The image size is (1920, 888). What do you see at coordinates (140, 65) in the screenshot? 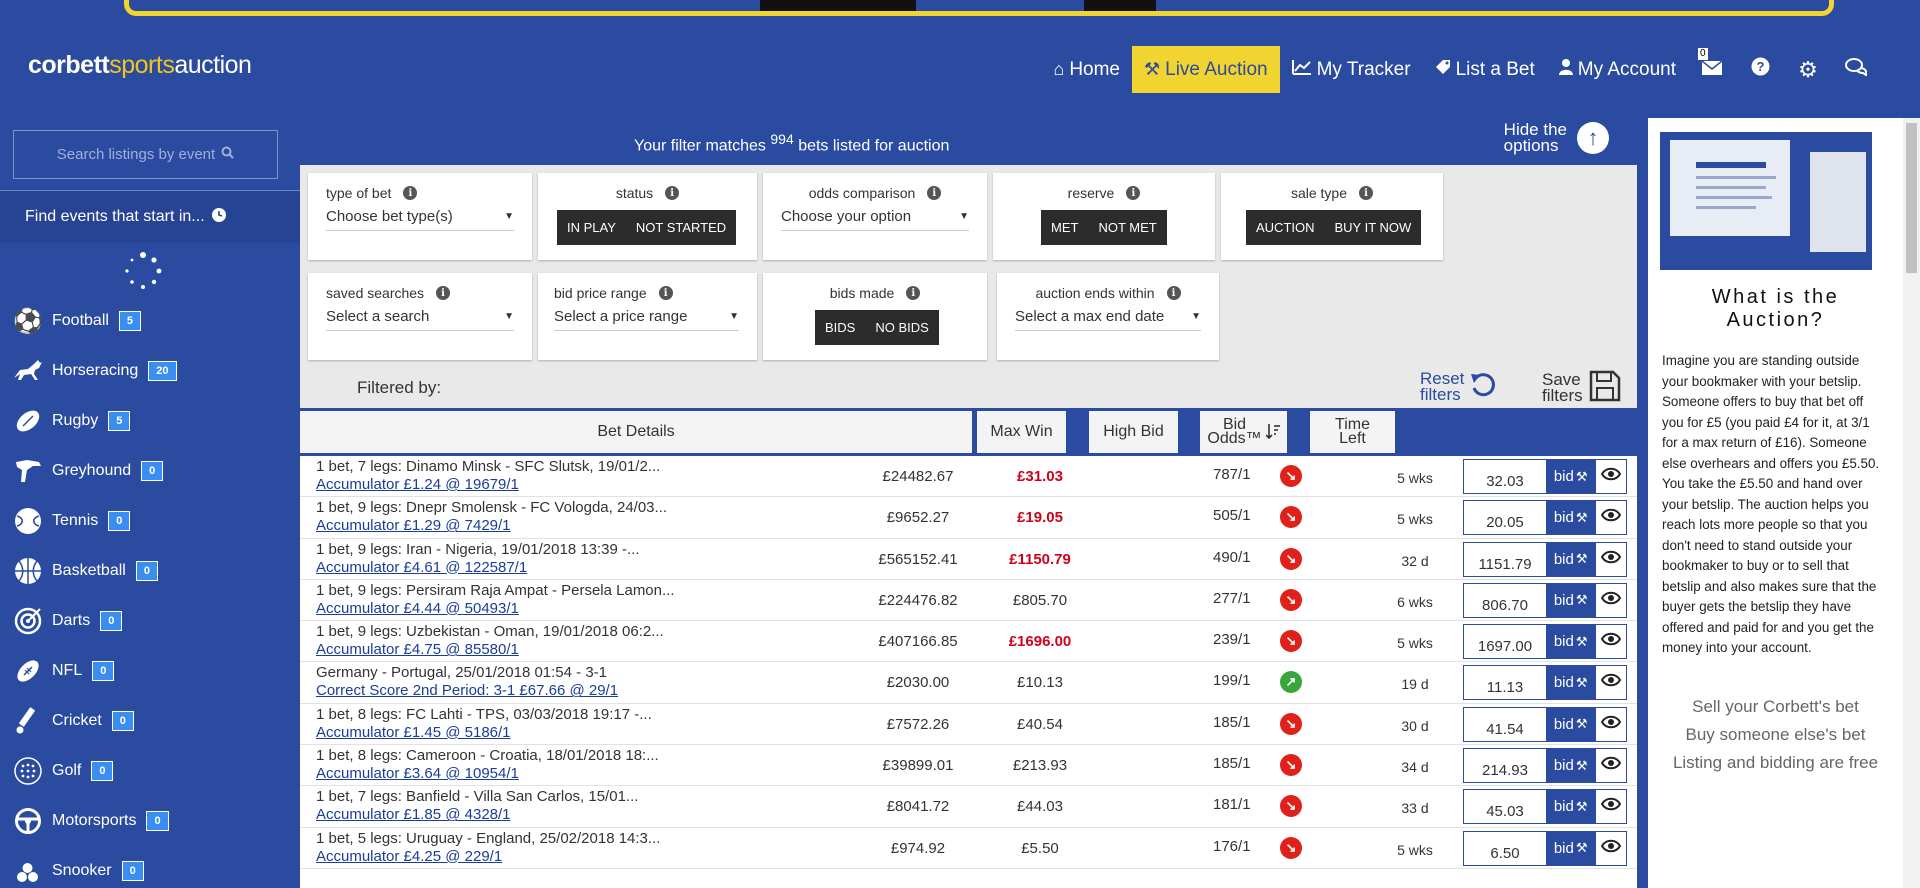
I see `site-logo: corbettsportsauction` at bounding box center [140, 65].